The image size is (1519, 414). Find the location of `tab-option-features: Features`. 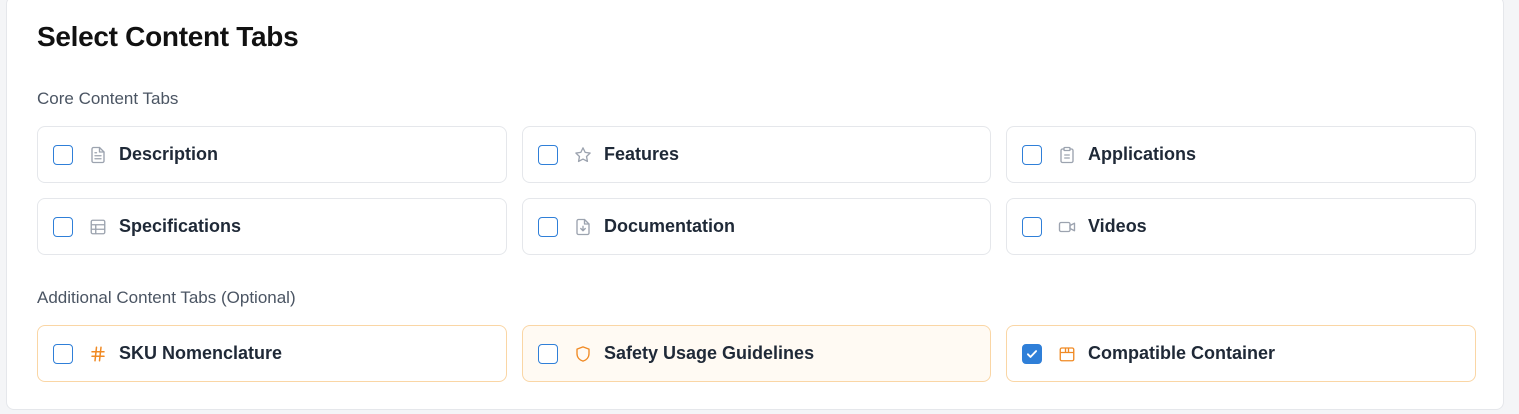

tab-option-features: Features is located at coordinates (756, 154).